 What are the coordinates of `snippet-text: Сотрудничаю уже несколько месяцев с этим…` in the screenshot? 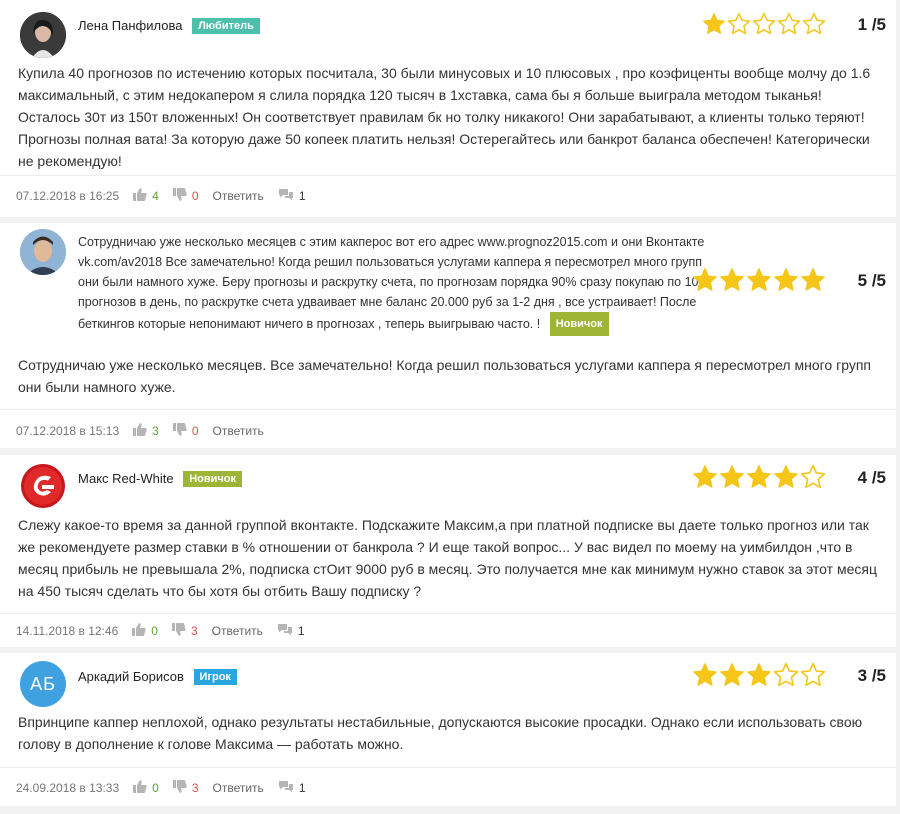 It's located at (391, 283).